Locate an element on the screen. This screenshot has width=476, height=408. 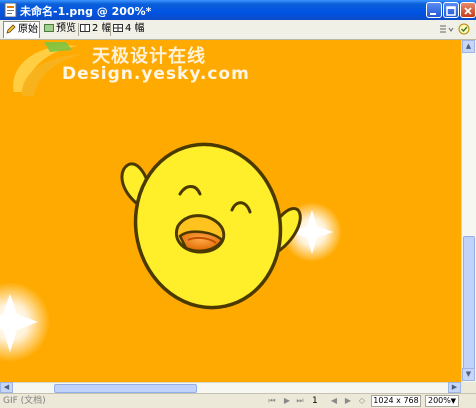
tab-preview: 预览 is located at coordinates (61, 29).